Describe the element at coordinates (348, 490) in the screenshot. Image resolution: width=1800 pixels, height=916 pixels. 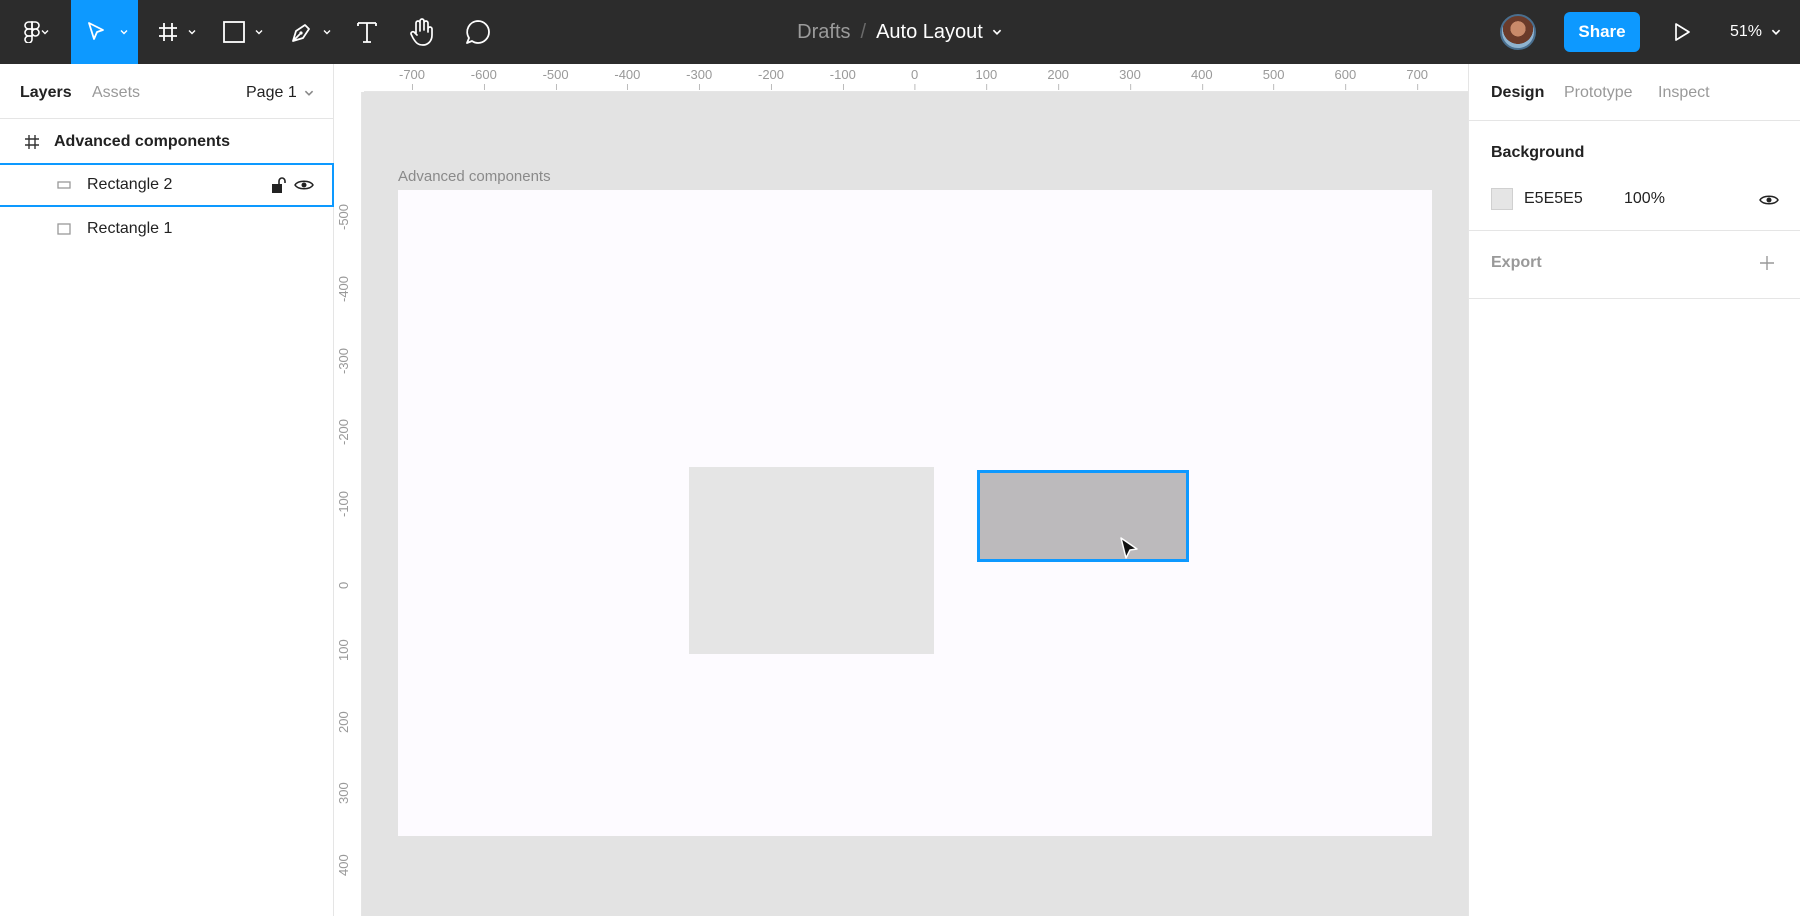
I see `vertical-ruler: -500-400-300-200-1000100200300400500` at that location.